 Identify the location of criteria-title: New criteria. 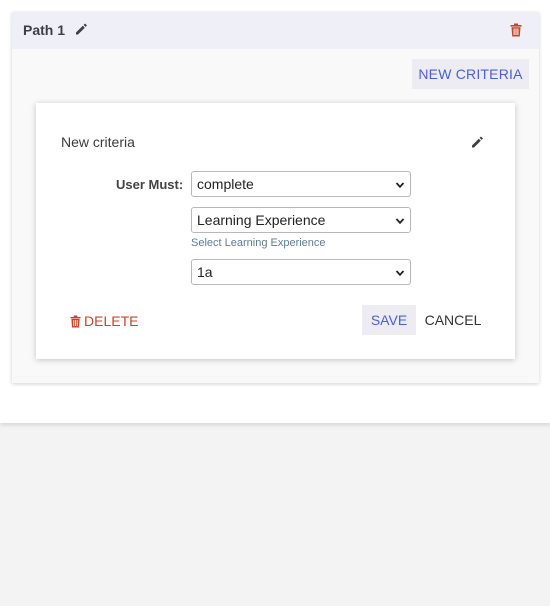
(98, 142).